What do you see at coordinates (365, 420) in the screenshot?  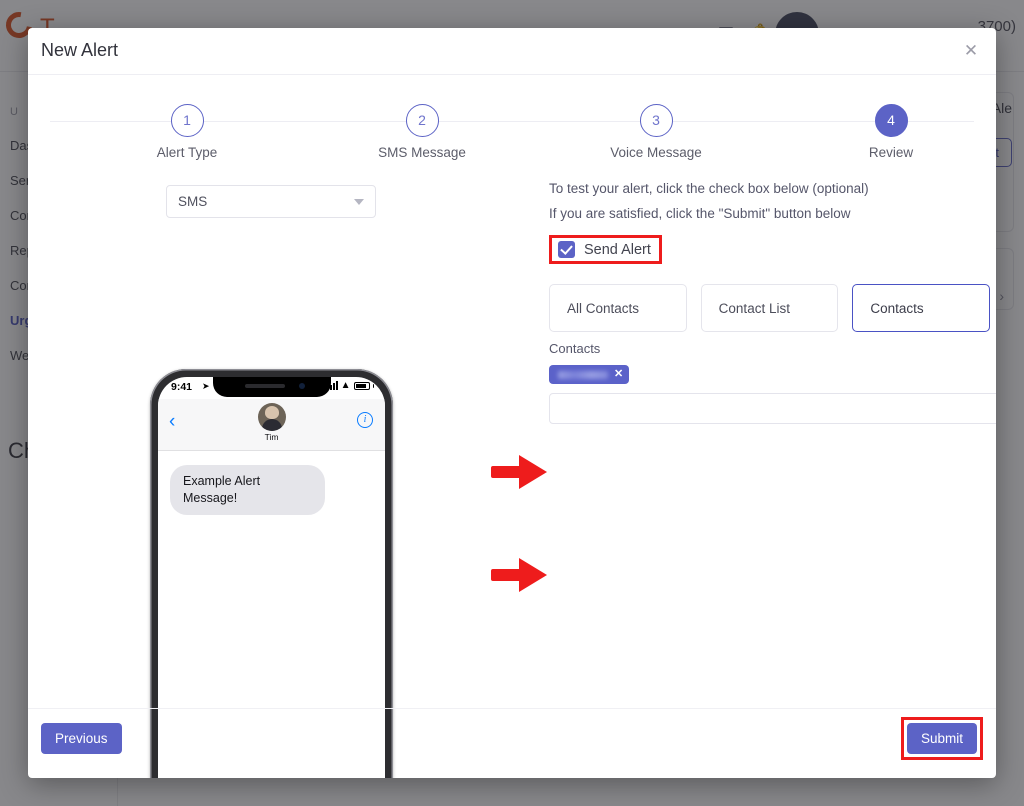 I see `info-icon: i` at bounding box center [365, 420].